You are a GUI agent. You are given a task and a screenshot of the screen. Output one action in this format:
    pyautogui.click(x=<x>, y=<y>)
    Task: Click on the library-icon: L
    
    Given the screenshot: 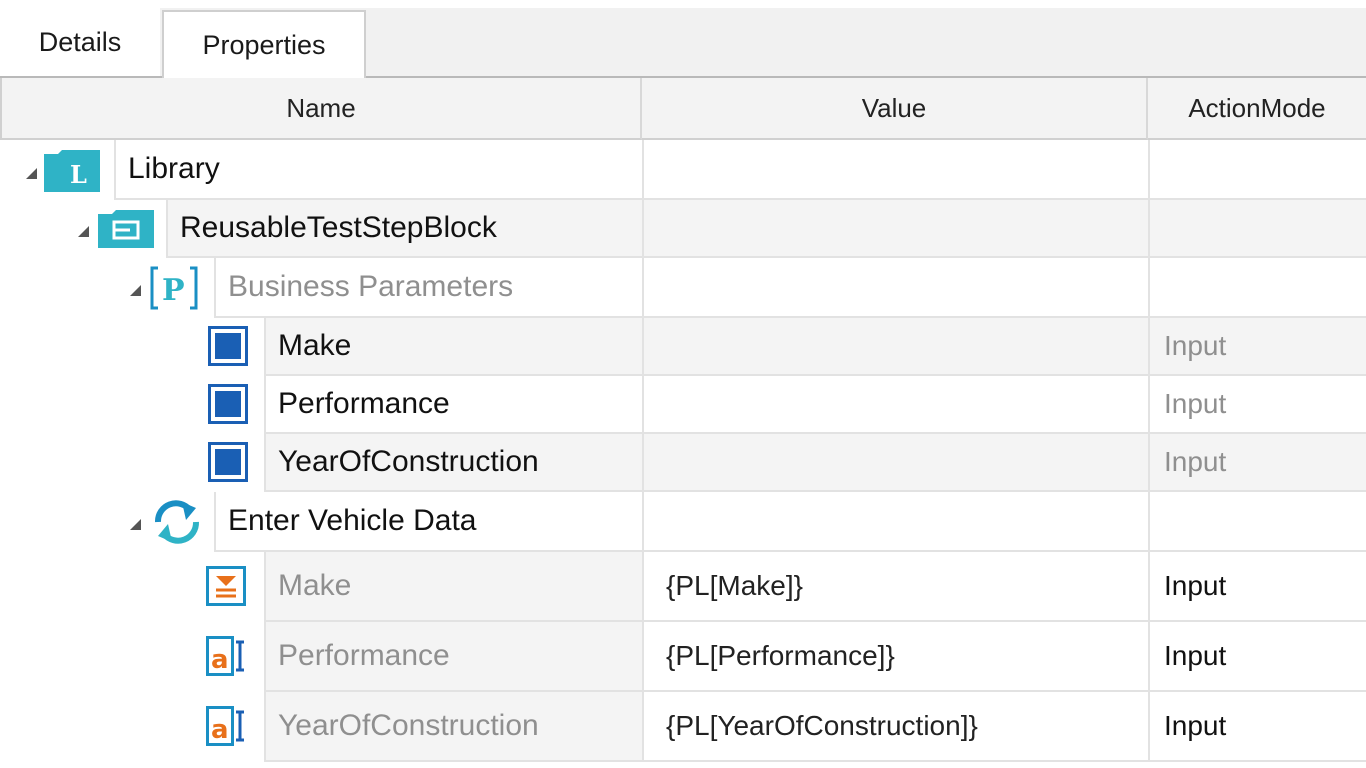 What is the action you would take?
    pyautogui.click(x=72, y=171)
    